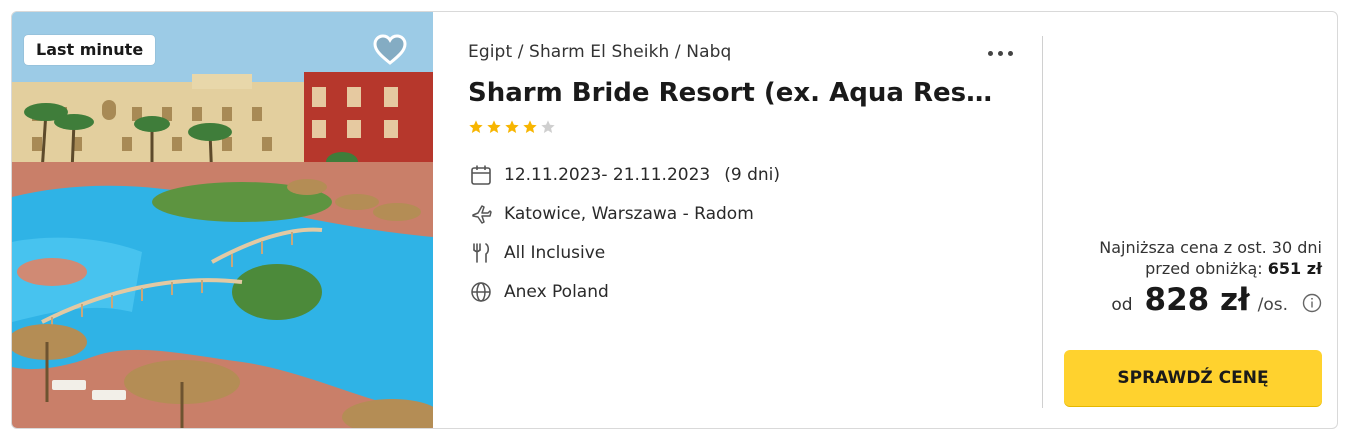 This screenshot has height=439, width=1348. I want to click on price-line: od 828 zł /os., so click(1216, 300).